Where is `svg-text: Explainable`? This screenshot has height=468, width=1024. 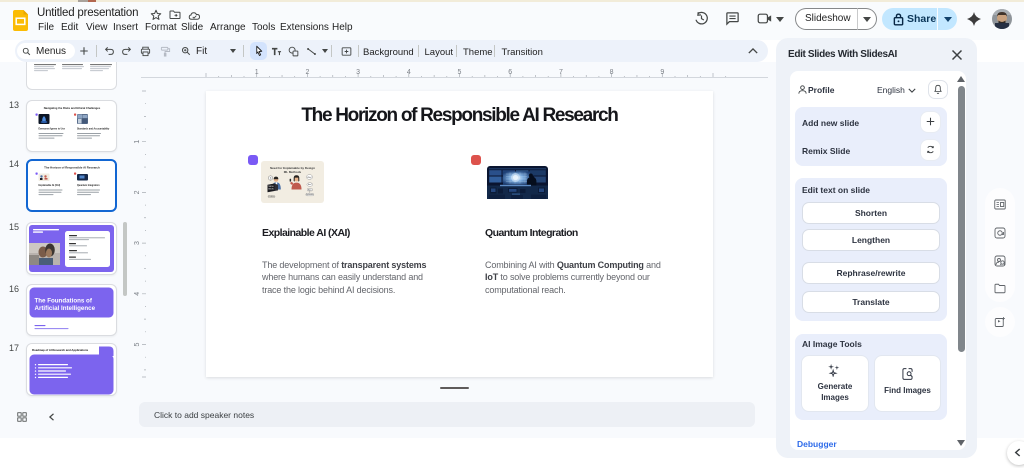 svg-text: Explainable is located at coordinates (309, 195).